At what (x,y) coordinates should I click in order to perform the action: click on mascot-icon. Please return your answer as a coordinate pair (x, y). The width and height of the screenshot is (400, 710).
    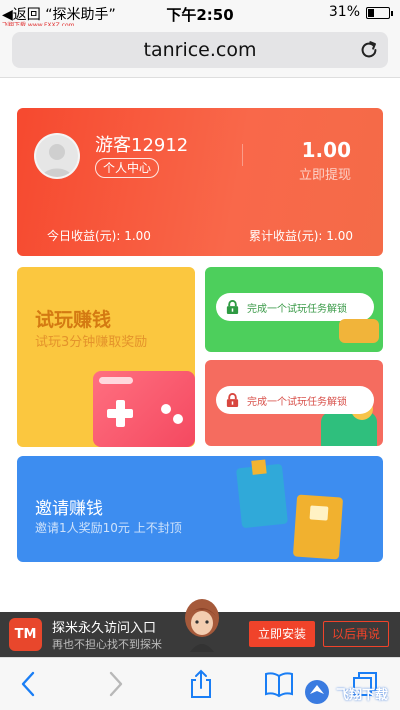
    Looking at the image, I should click on (202, 625).